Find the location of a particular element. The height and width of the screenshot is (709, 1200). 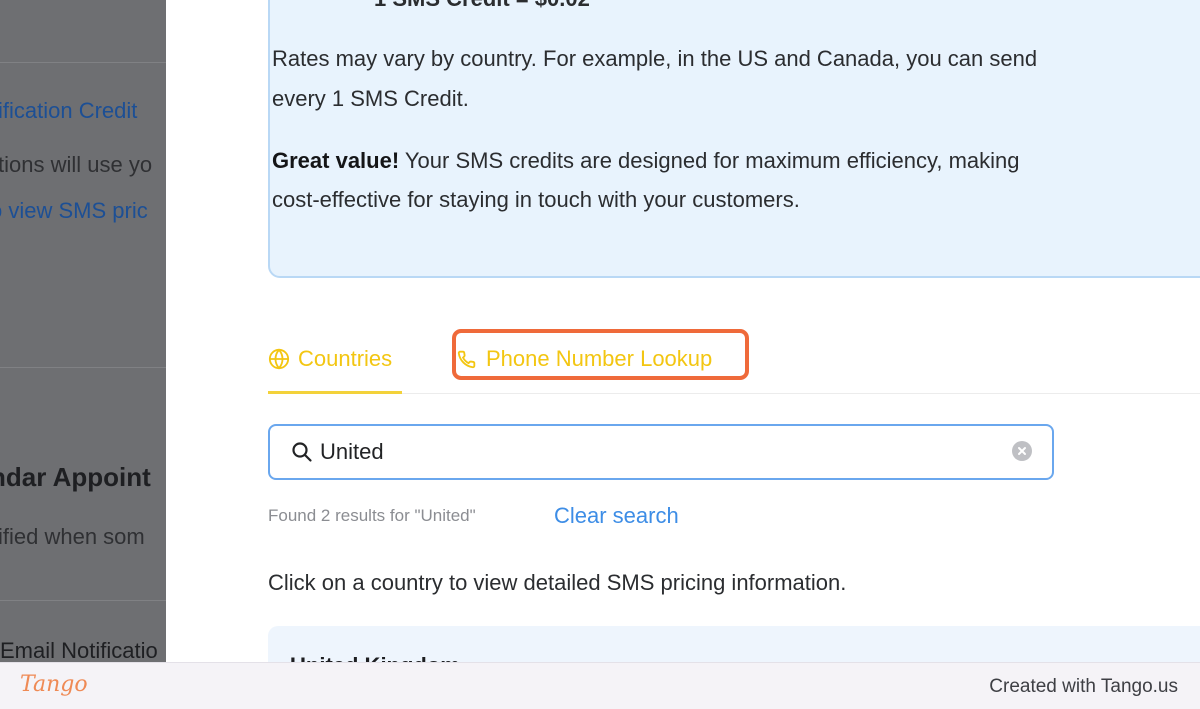

notification-text: tions will use yo is located at coordinates (76, 164).